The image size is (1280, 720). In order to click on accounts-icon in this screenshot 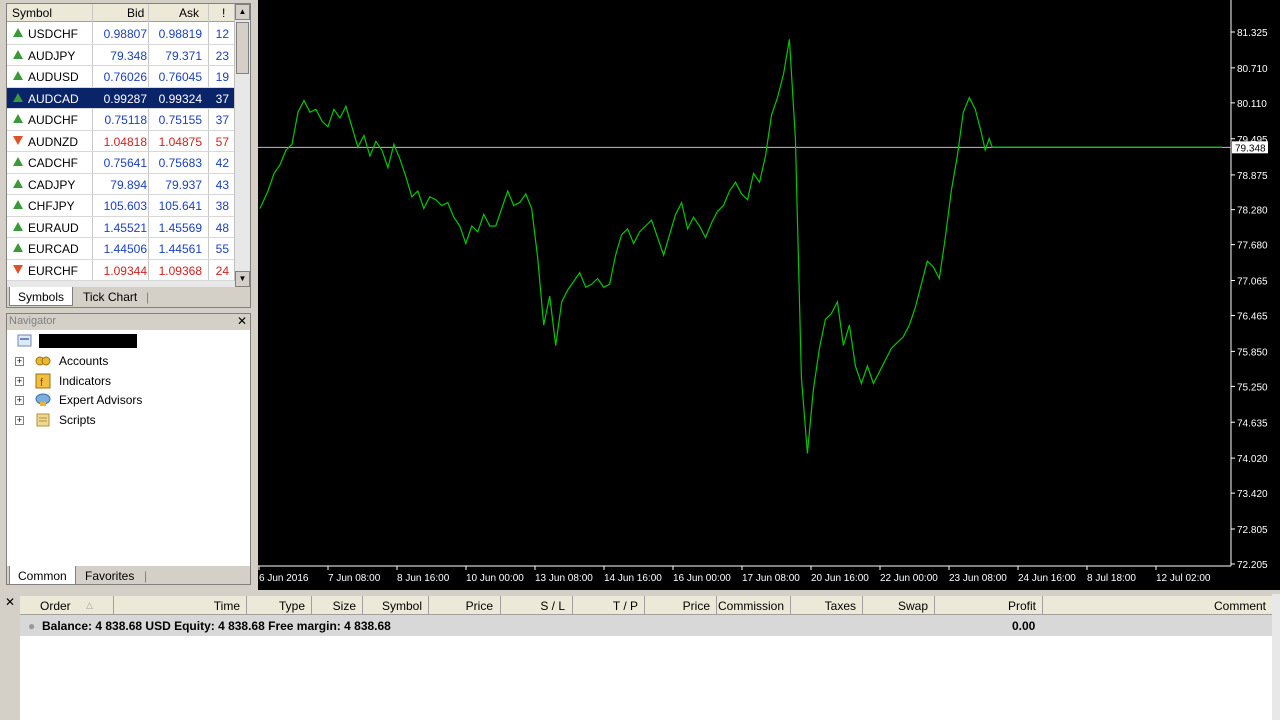, I will do `click(43, 361)`.